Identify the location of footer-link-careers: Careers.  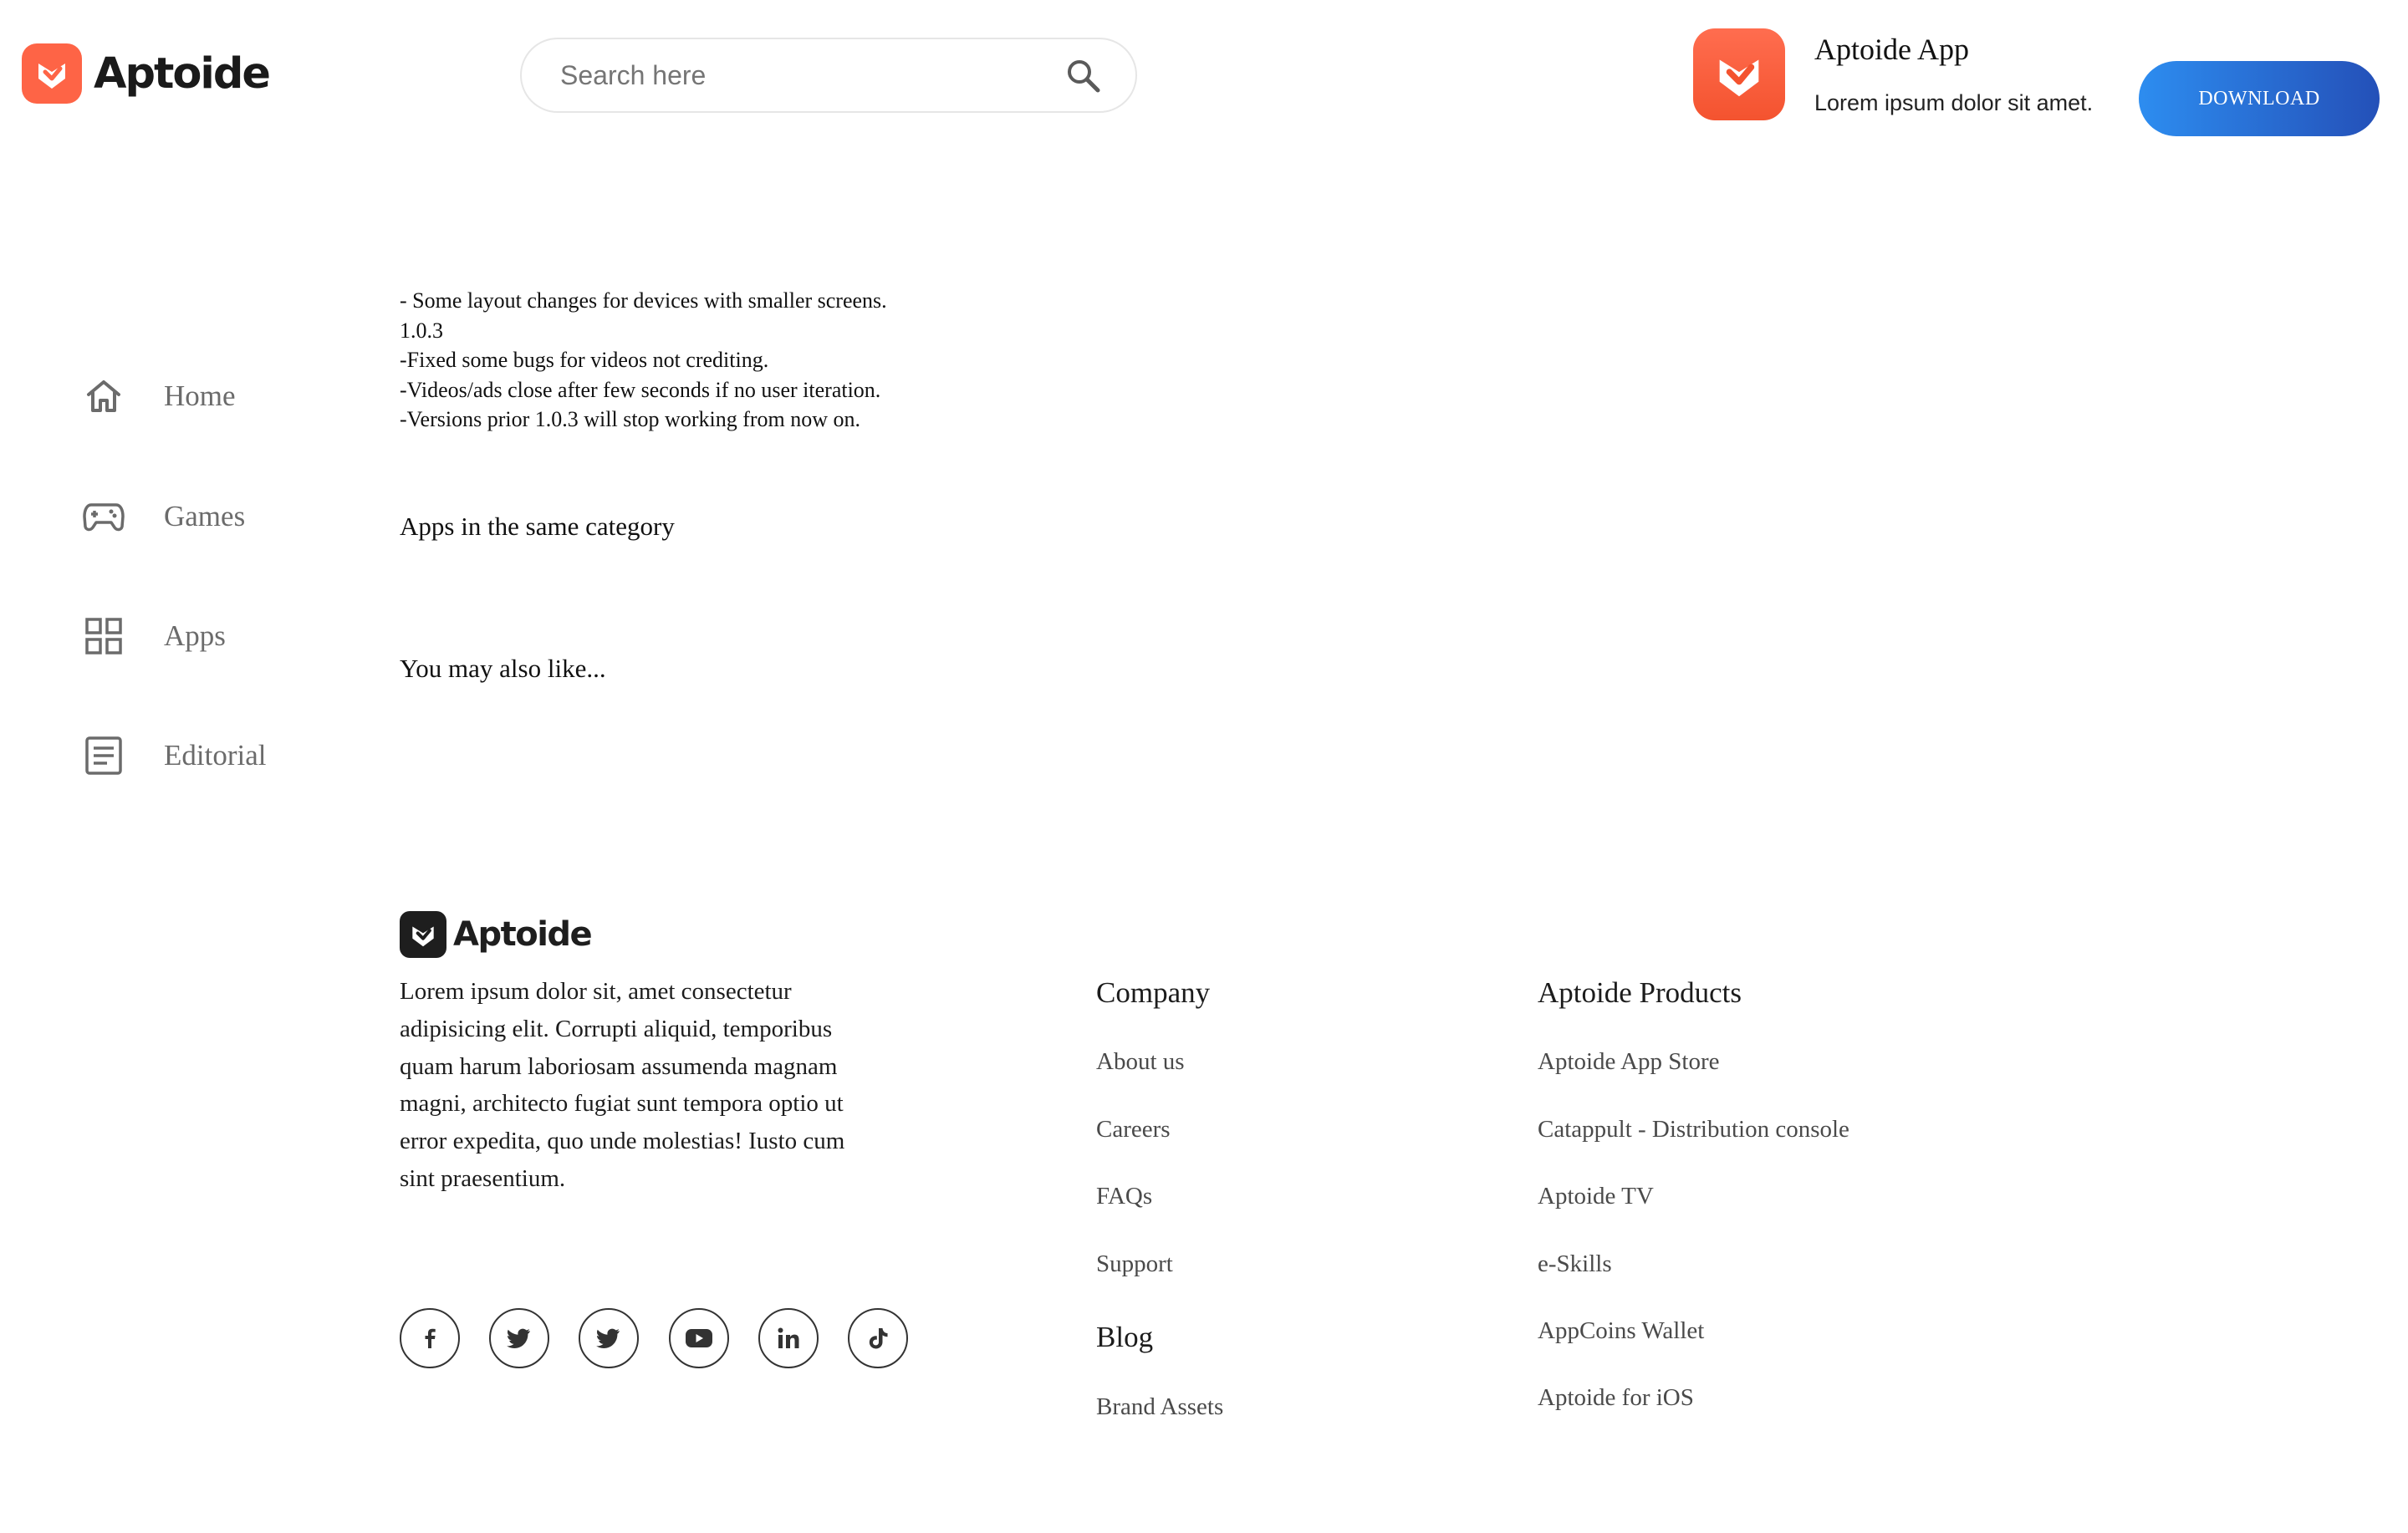
(1133, 1129).